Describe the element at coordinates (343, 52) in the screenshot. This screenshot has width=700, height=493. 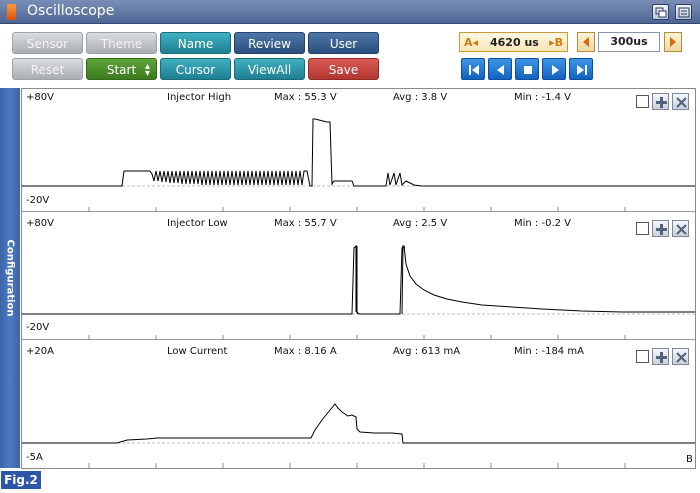
I see `user-setting-button: User Setting` at that location.